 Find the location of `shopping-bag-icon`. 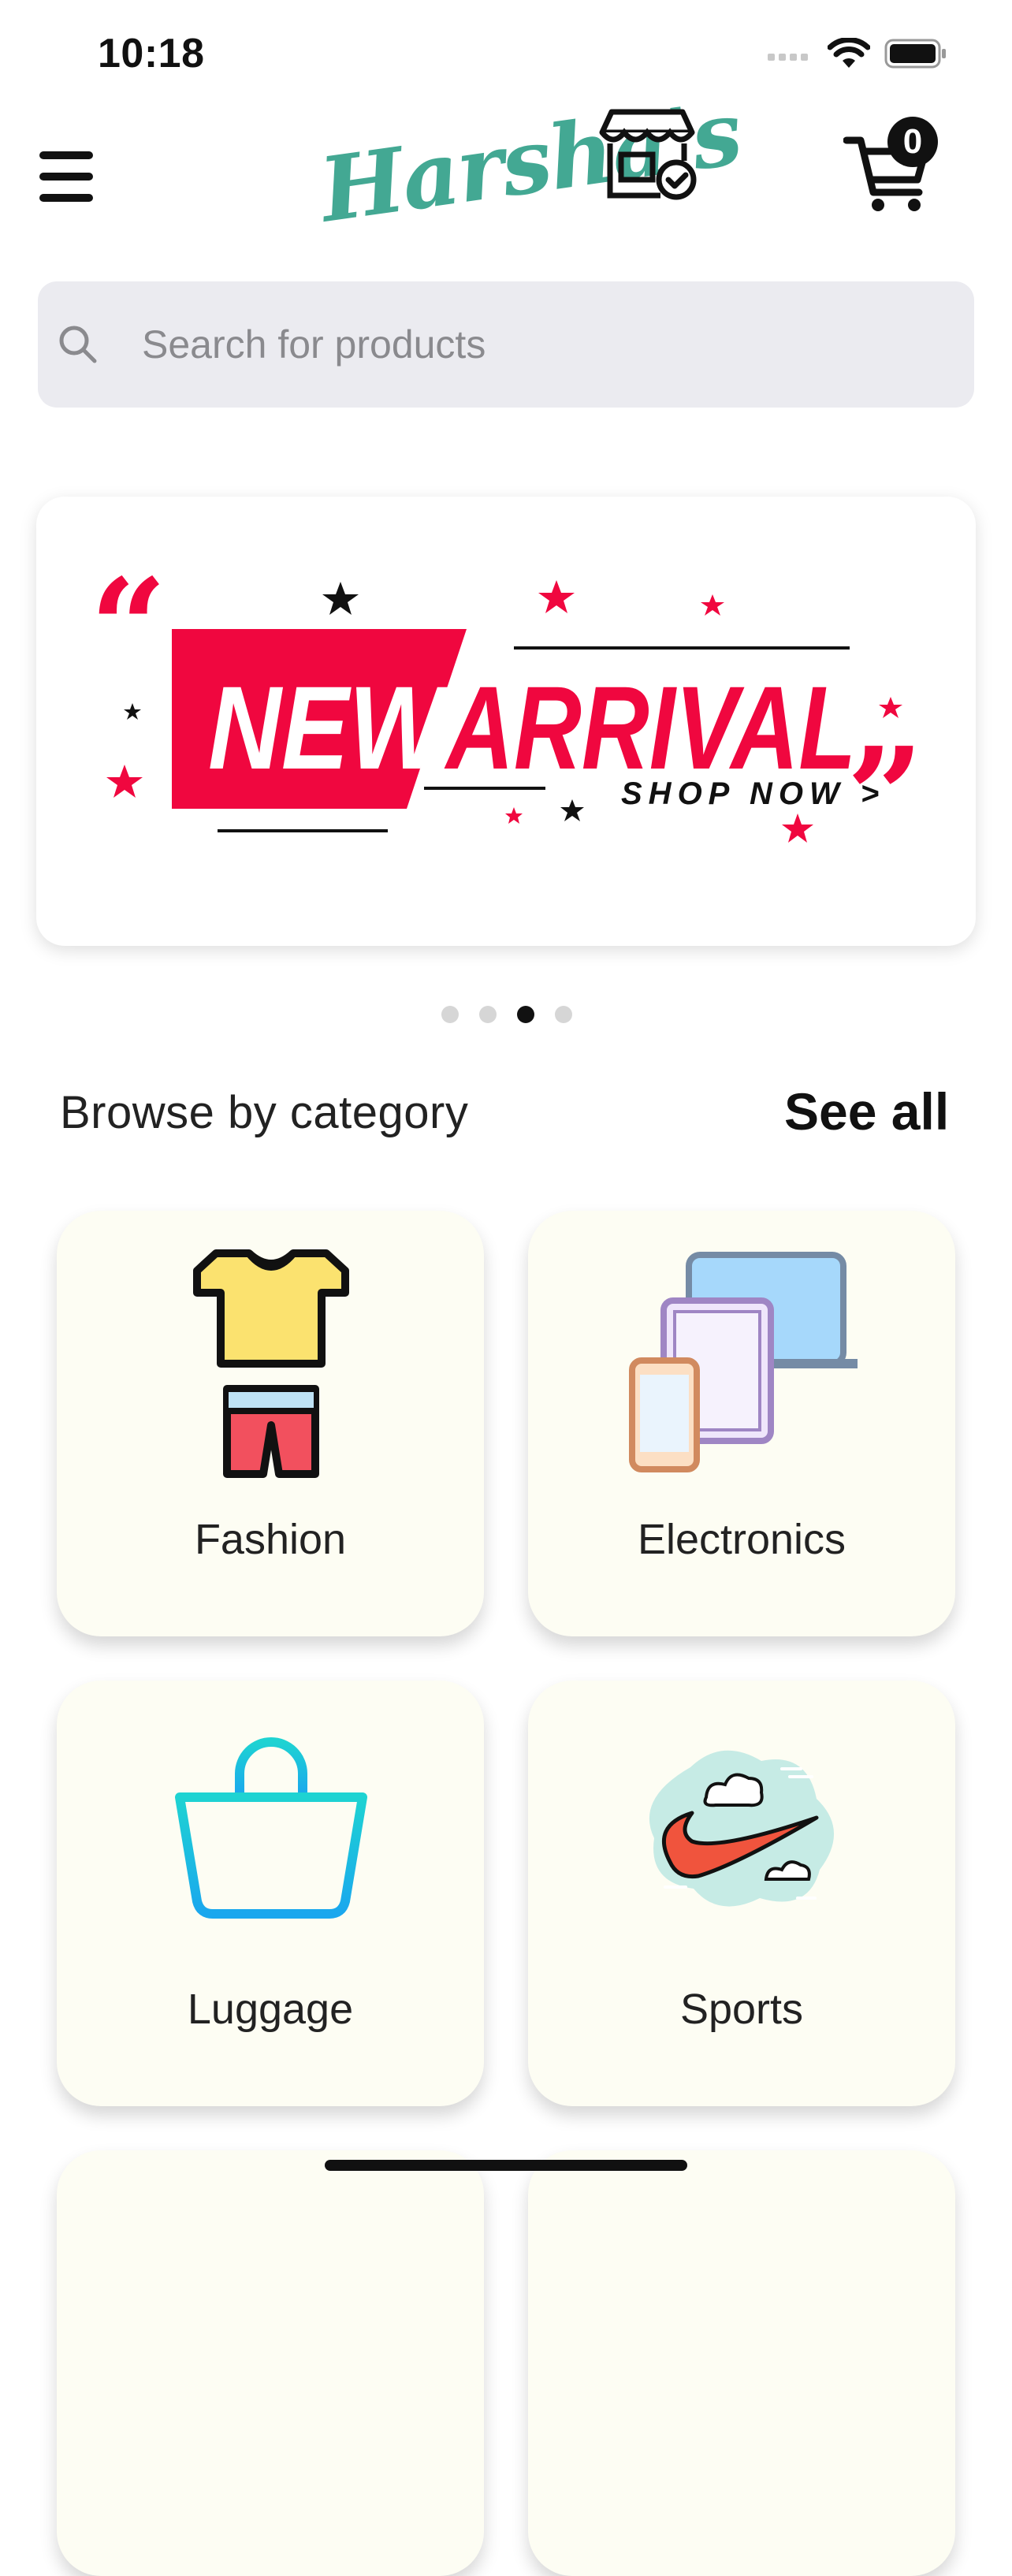

shopping-bag-icon is located at coordinates (271, 1828).